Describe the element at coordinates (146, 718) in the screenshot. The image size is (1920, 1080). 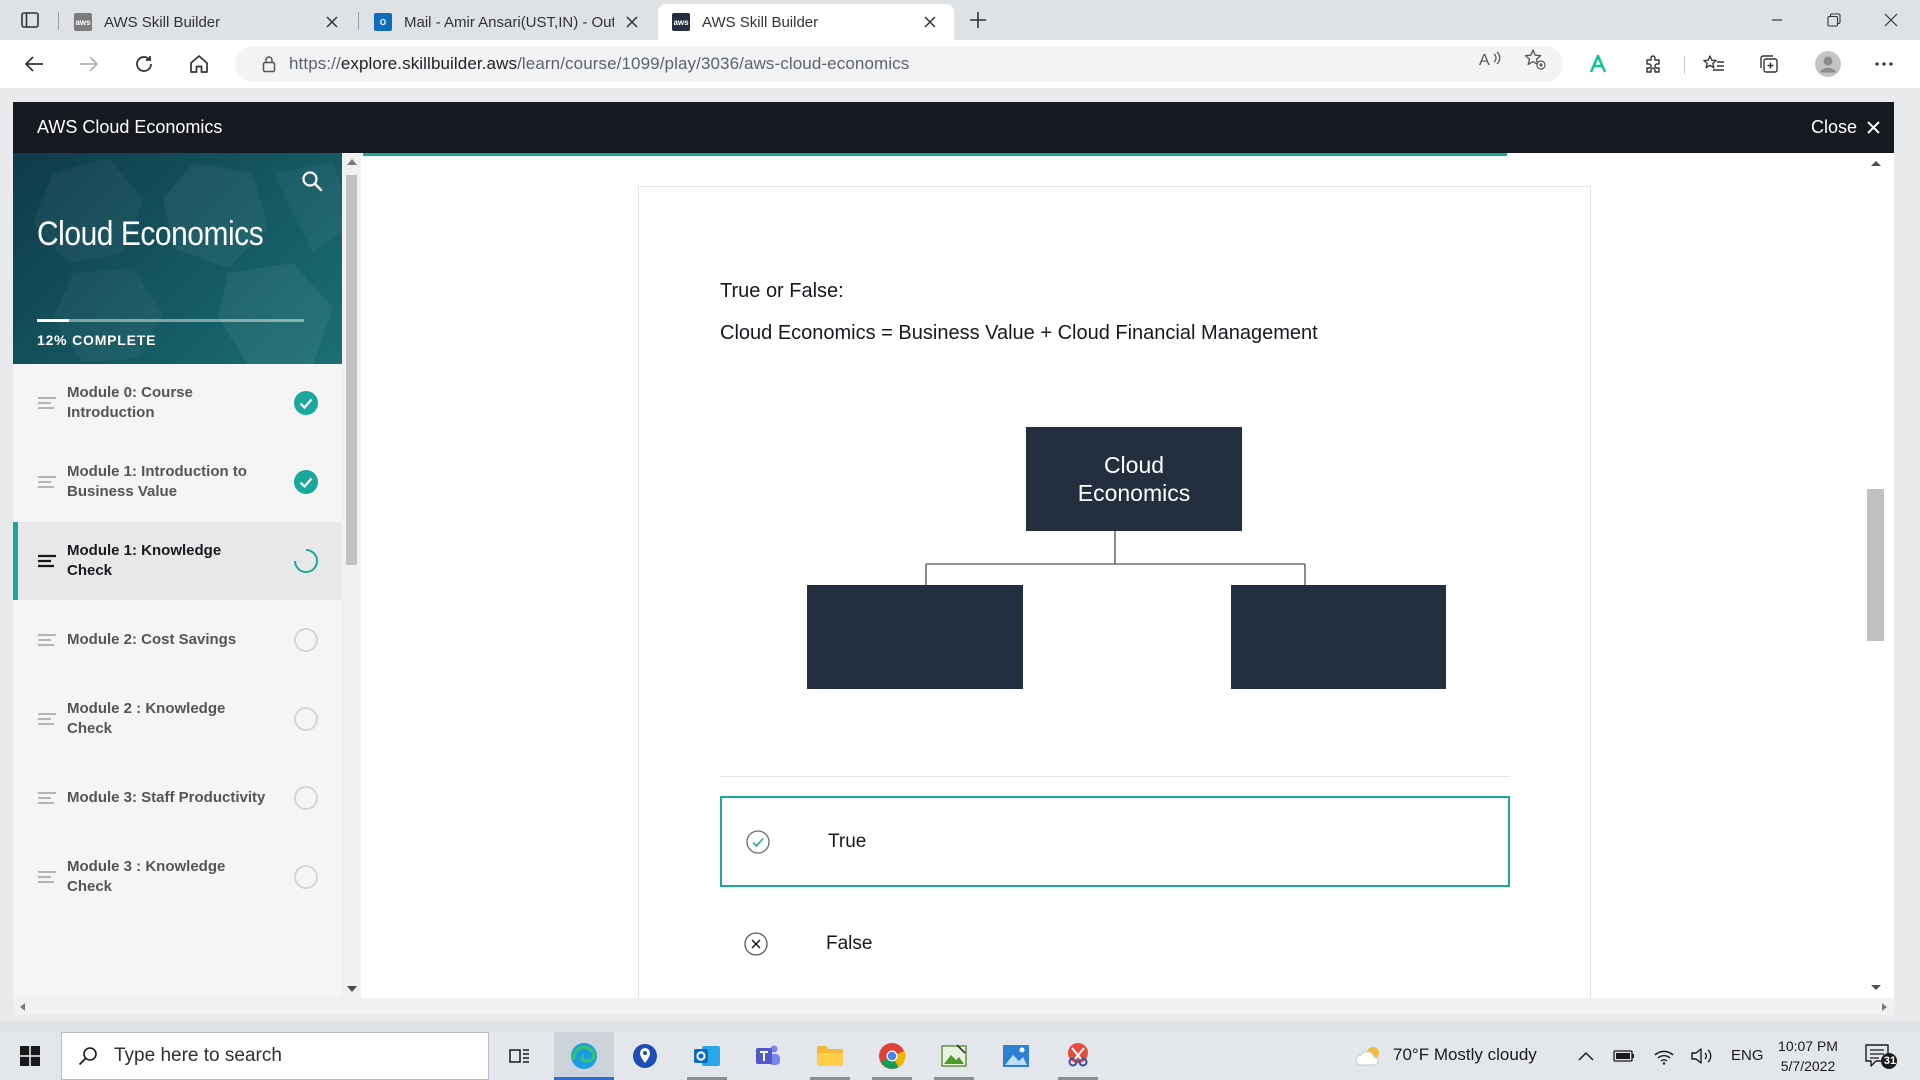
I see `lesson-label: Module 2 : Knowledge Check` at that location.